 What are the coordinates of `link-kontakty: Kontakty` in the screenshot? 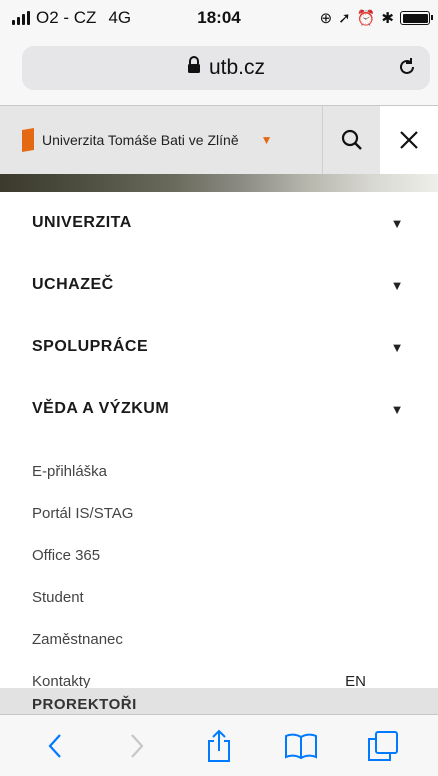 It's located at (61, 681).